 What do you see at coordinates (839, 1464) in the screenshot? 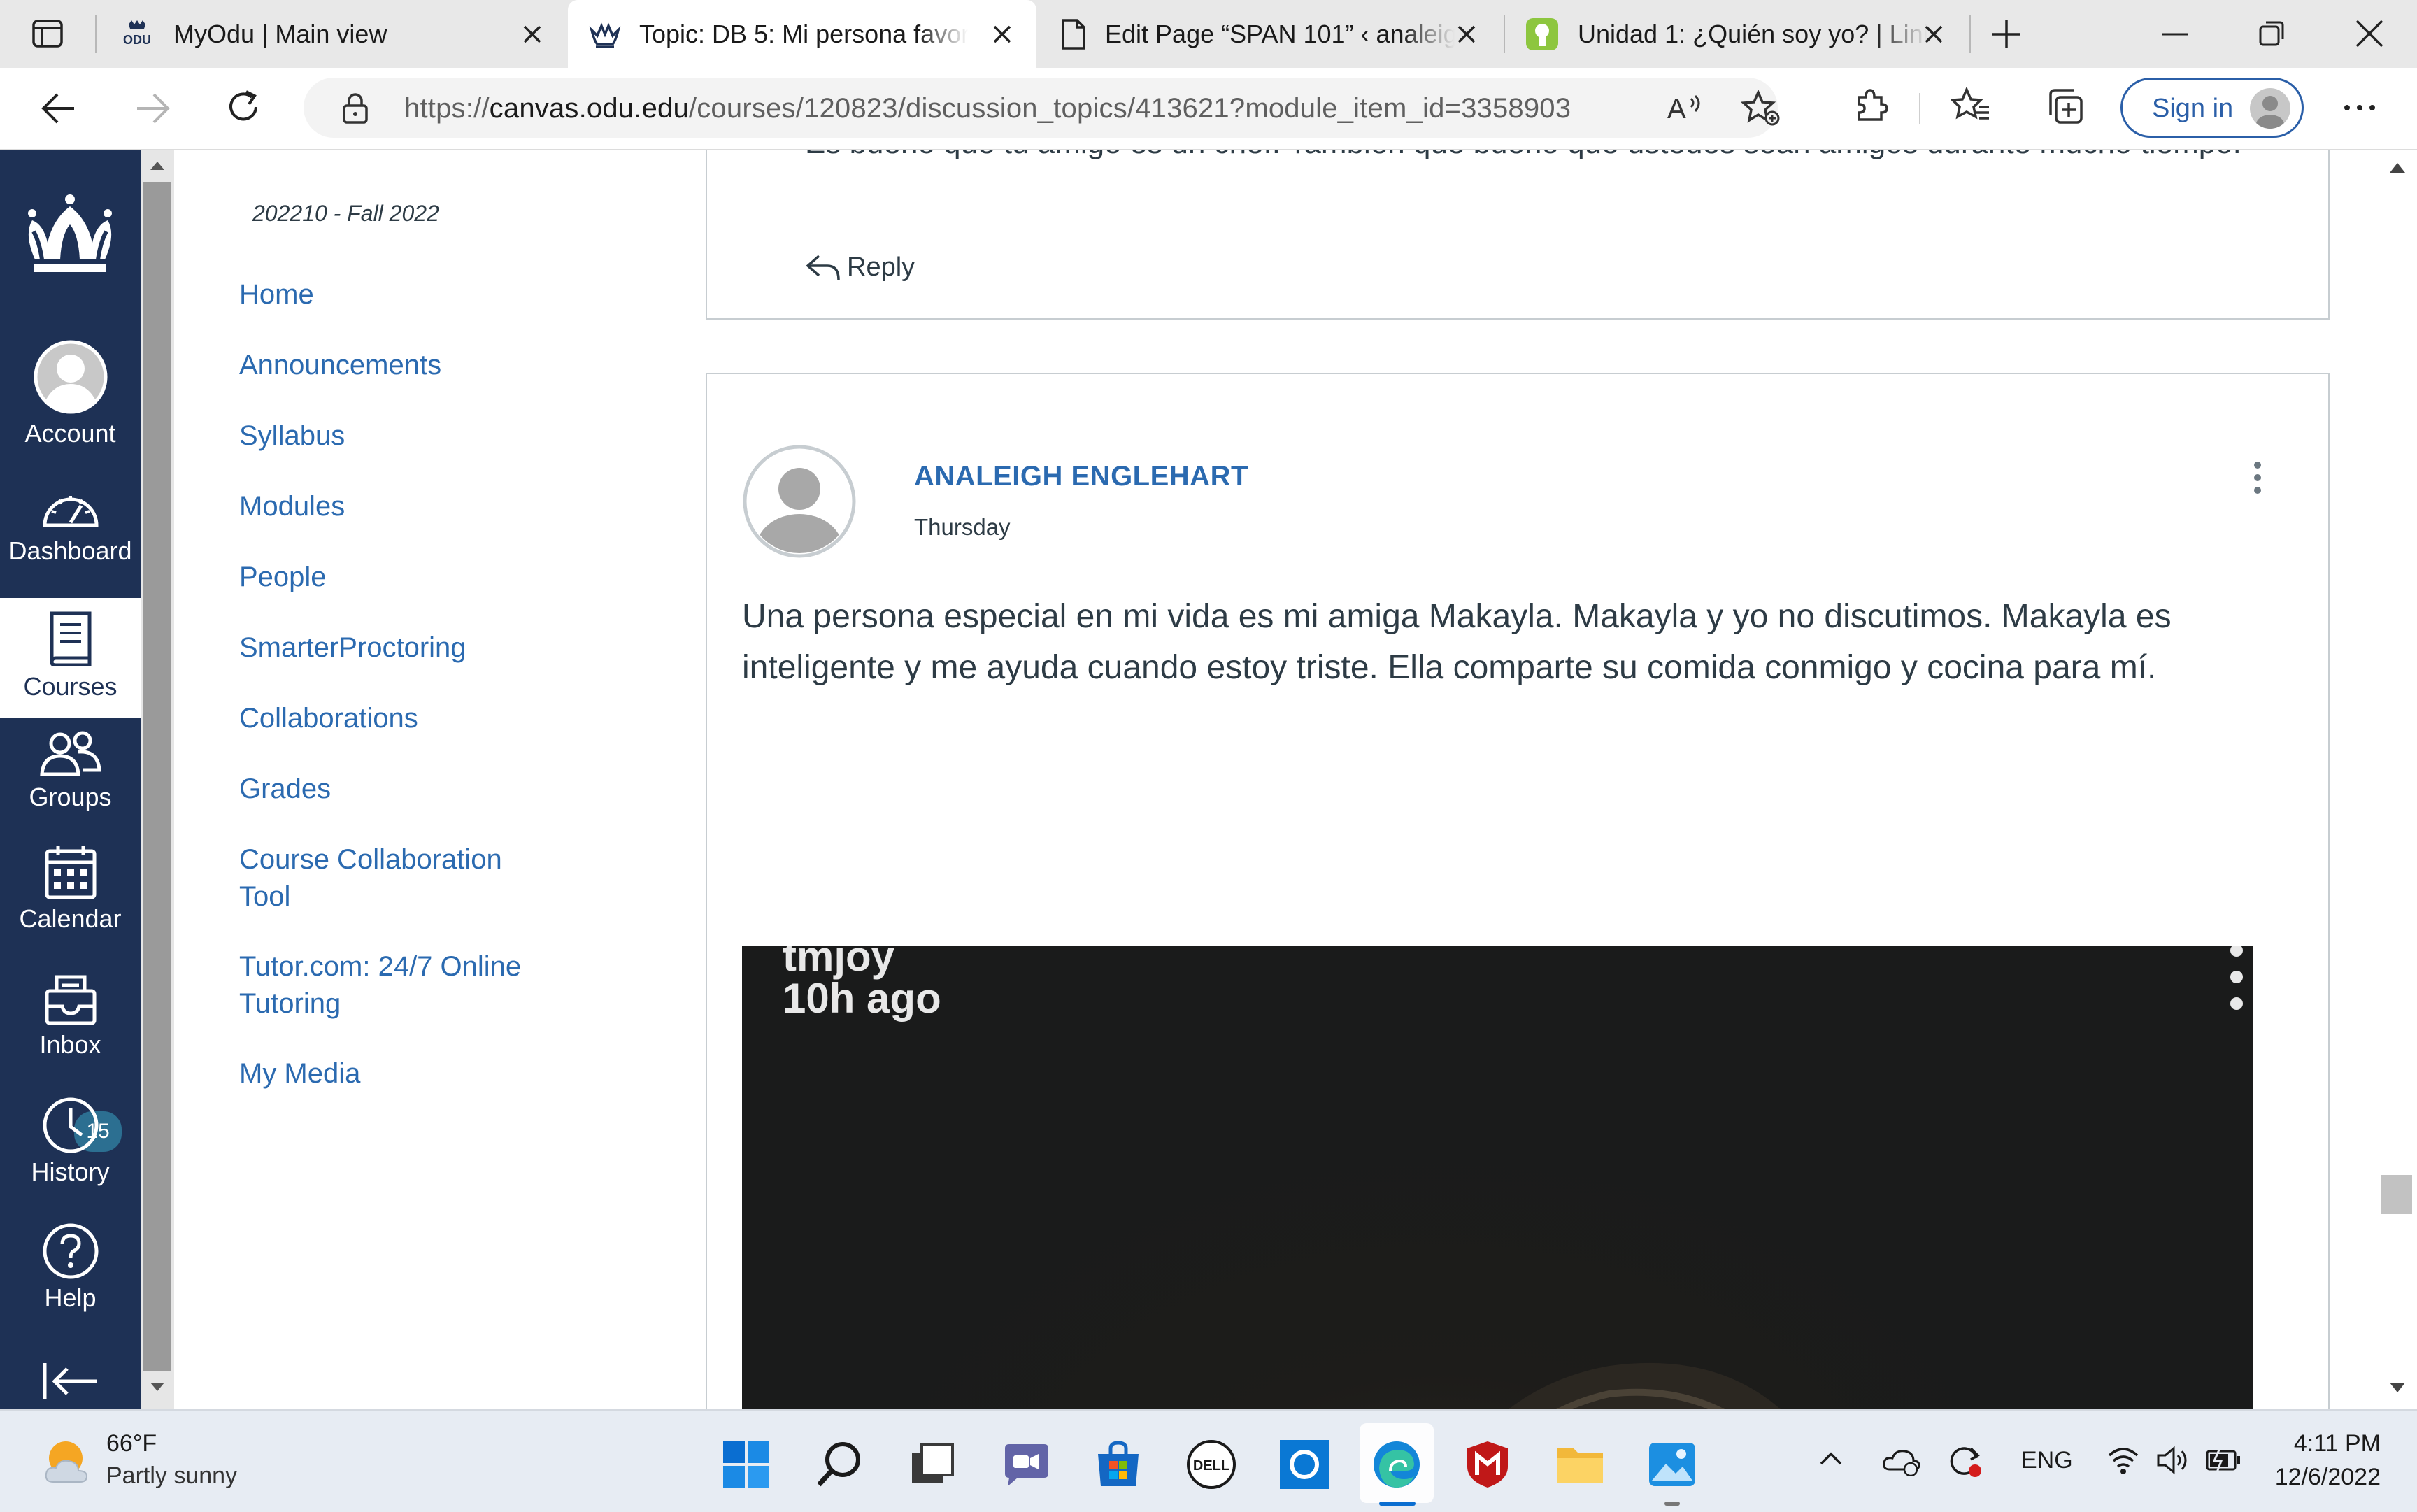
I see `search-icon` at bounding box center [839, 1464].